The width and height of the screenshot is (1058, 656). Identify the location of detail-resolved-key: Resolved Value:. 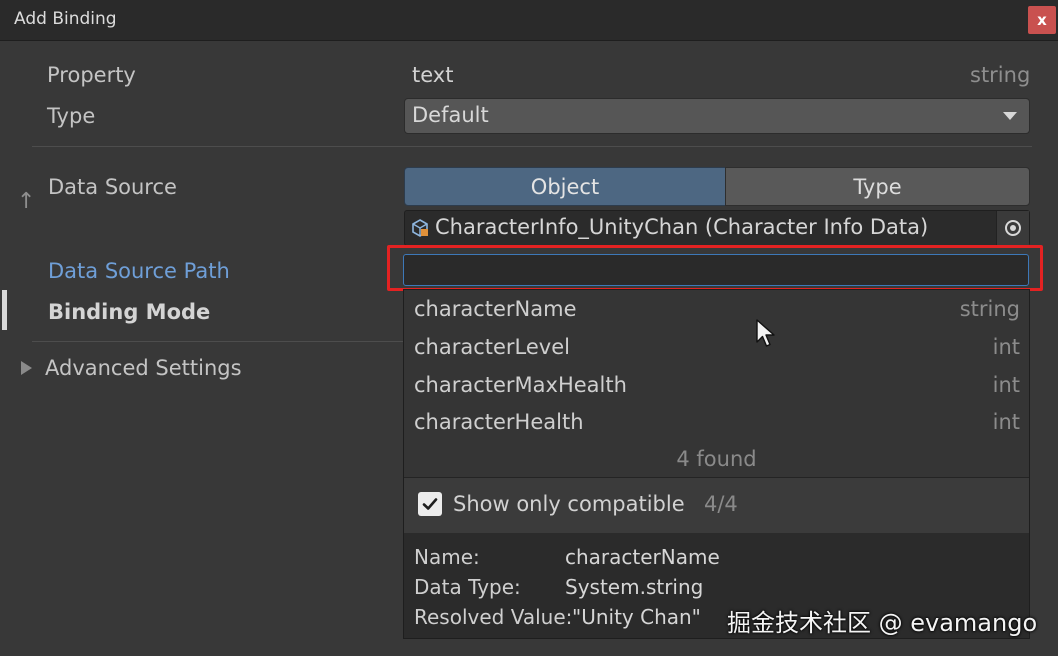
(493, 617).